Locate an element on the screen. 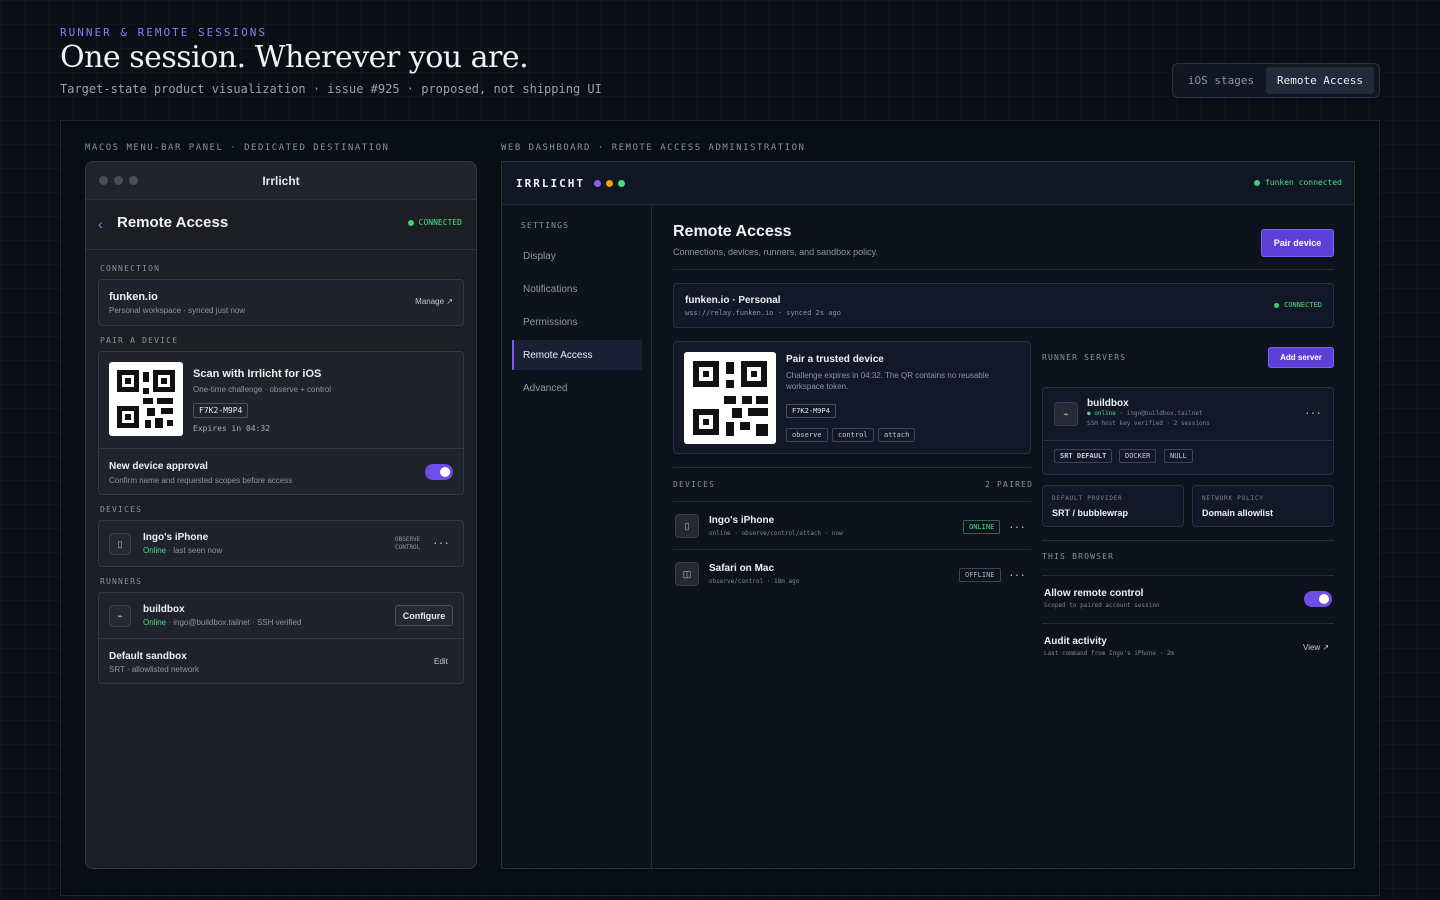  sandbox-title: Default sandbox is located at coordinates (148, 656).